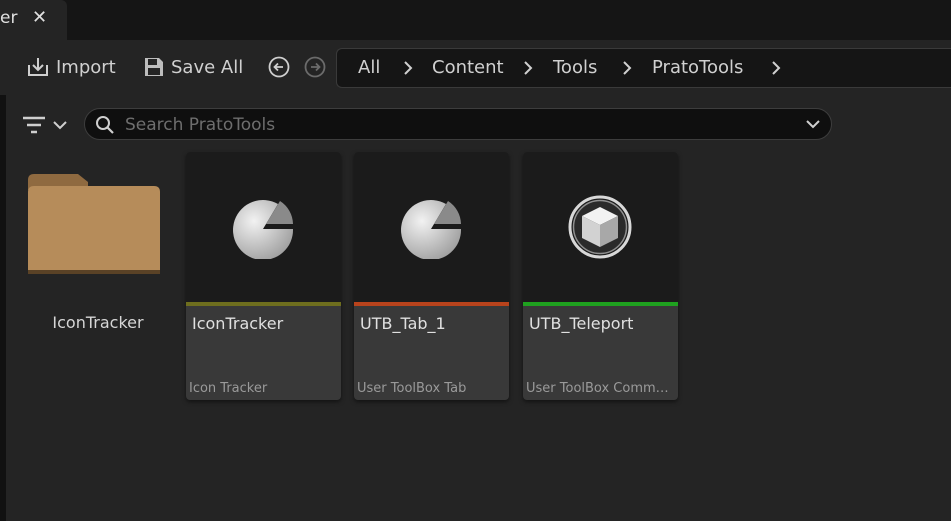 Image resolution: width=951 pixels, height=521 pixels. I want to click on forward-arrow-icon, so click(315, 67).